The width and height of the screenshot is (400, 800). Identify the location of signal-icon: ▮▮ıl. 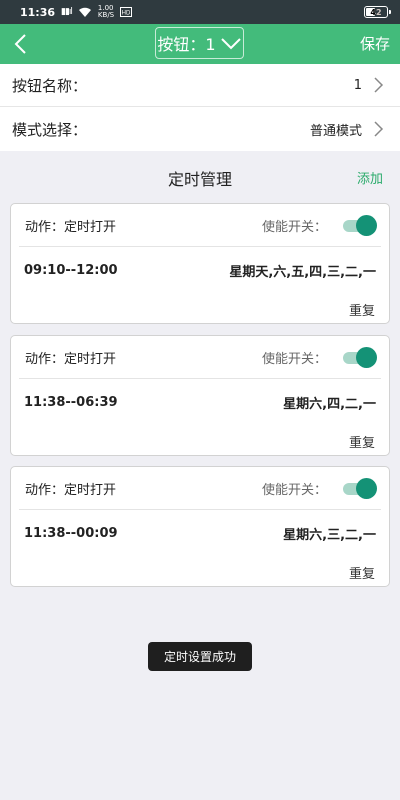
(67, 12).